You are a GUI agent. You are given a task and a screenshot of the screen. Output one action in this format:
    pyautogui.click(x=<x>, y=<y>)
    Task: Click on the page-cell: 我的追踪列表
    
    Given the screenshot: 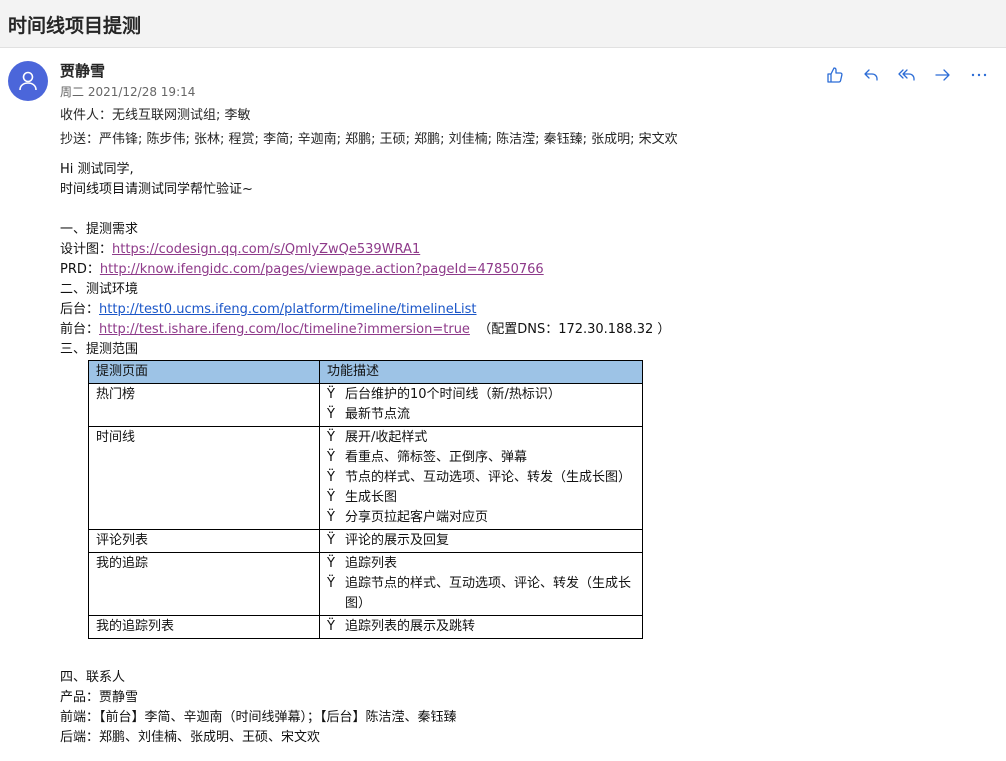 What is the action you would take?
    pyautogui.click(x=204, y=627)
    